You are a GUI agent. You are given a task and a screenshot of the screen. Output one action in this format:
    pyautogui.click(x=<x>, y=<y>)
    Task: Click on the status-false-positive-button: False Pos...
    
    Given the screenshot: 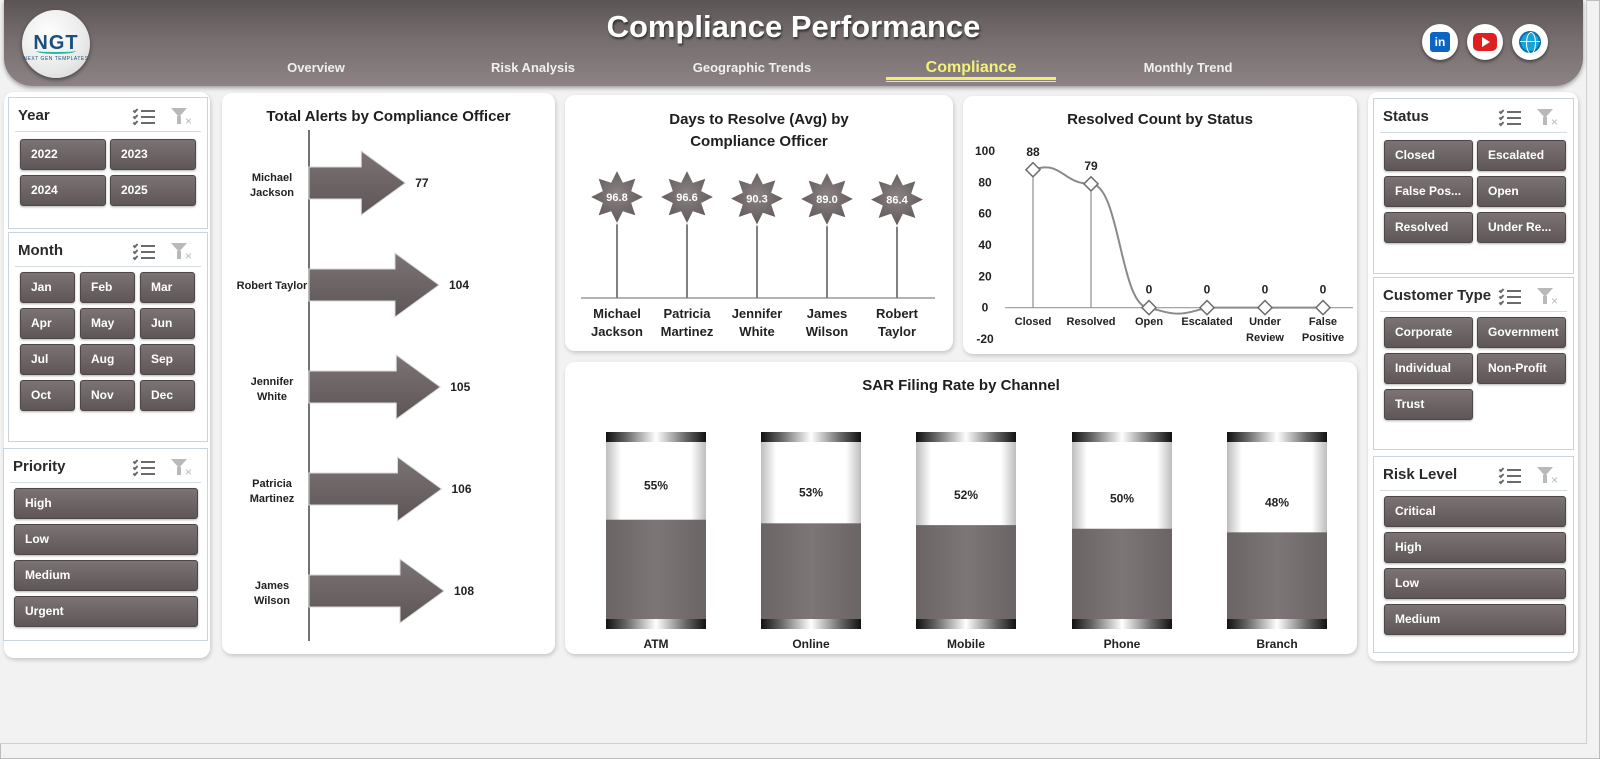 What is the action you would take?
    pyautogui.click(x=1428, y=191)
    